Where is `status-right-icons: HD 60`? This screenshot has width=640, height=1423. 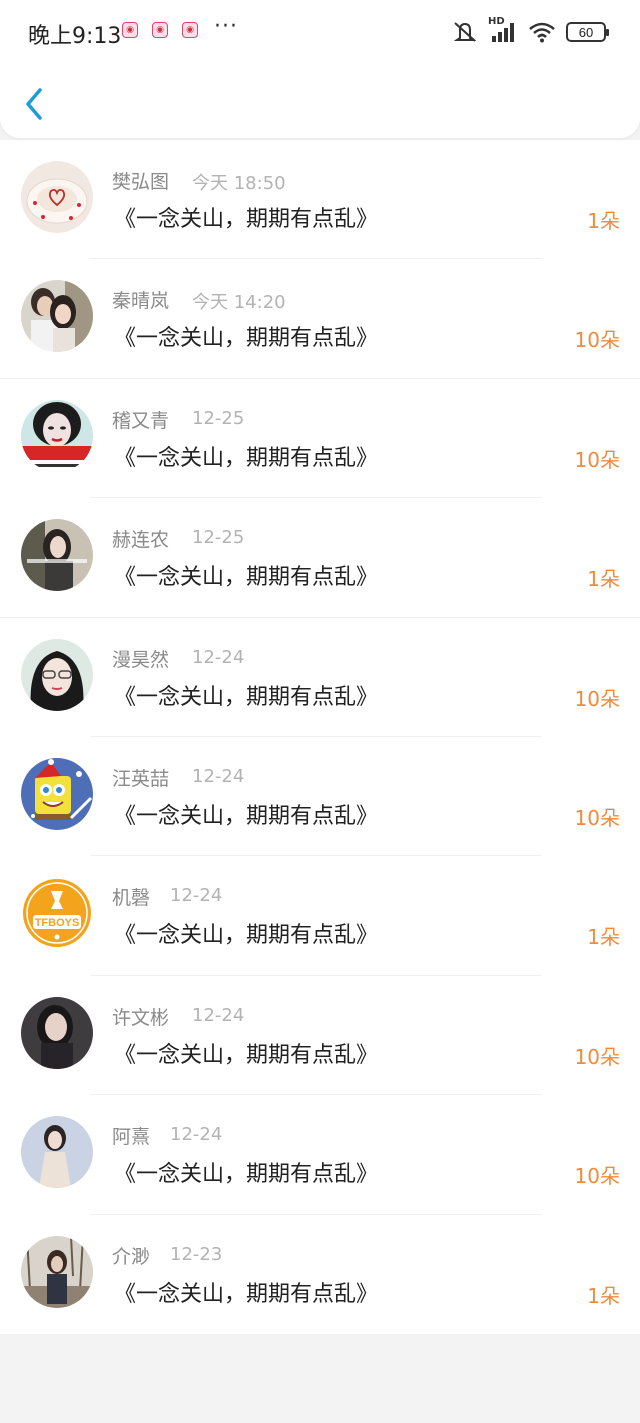 status-right-icons: HD 60 is located at coordinates (530, 30).